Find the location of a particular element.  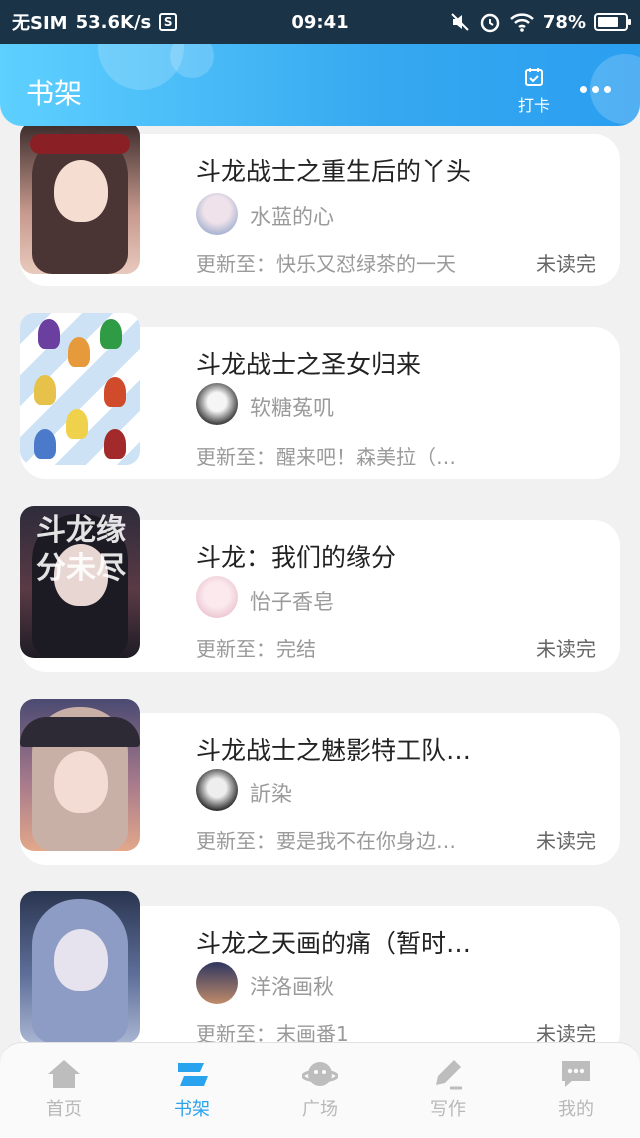

book-cover: 斗龙缘分未尽 is located at coordinates (80, 582).